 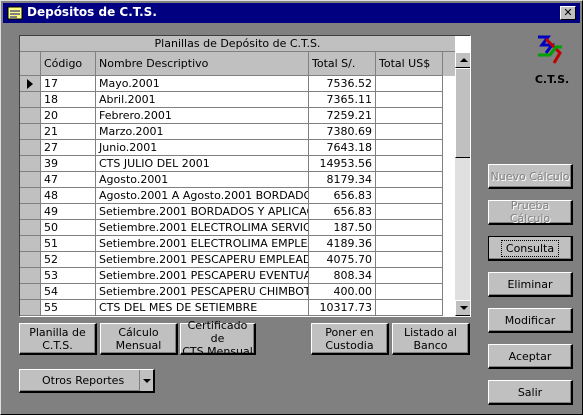 What do you see at coordinates (342, 116) in the screenshot?
I see `cell-total-soles: 7259.21` at bounding box center [342, 116].